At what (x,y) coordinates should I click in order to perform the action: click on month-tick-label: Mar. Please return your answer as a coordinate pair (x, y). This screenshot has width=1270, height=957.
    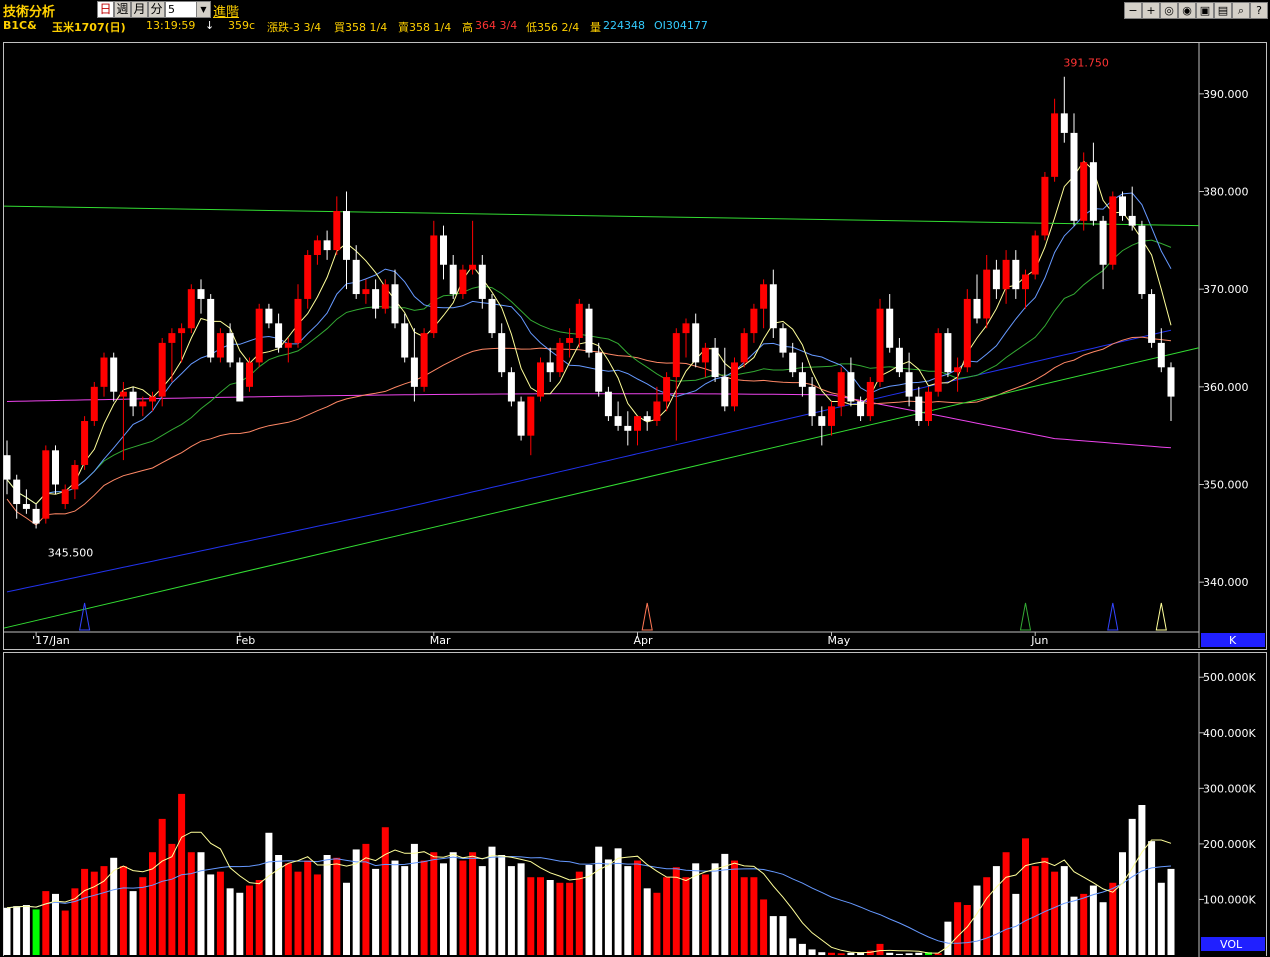
    Looking at the image, I should click on (440, 640).